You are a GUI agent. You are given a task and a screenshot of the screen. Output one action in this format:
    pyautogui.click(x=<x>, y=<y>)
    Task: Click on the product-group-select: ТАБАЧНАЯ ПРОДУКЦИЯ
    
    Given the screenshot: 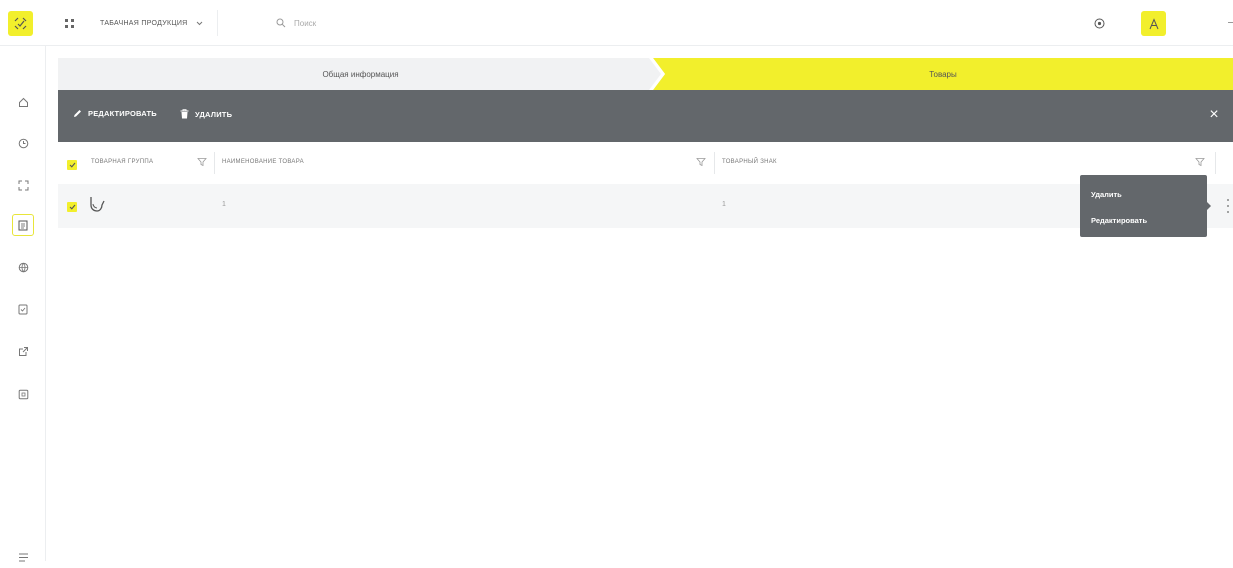 What is the action you would take?
    pyautogui.click(x=151, y=23)
    